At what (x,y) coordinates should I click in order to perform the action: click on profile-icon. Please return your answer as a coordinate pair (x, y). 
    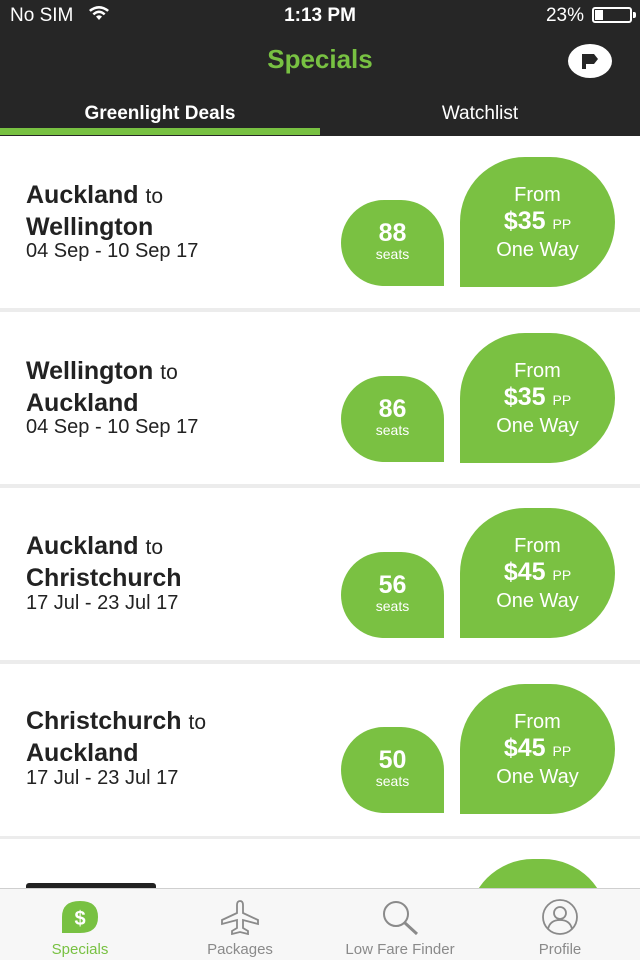
    Looking at the image, I should click on (560, 917).